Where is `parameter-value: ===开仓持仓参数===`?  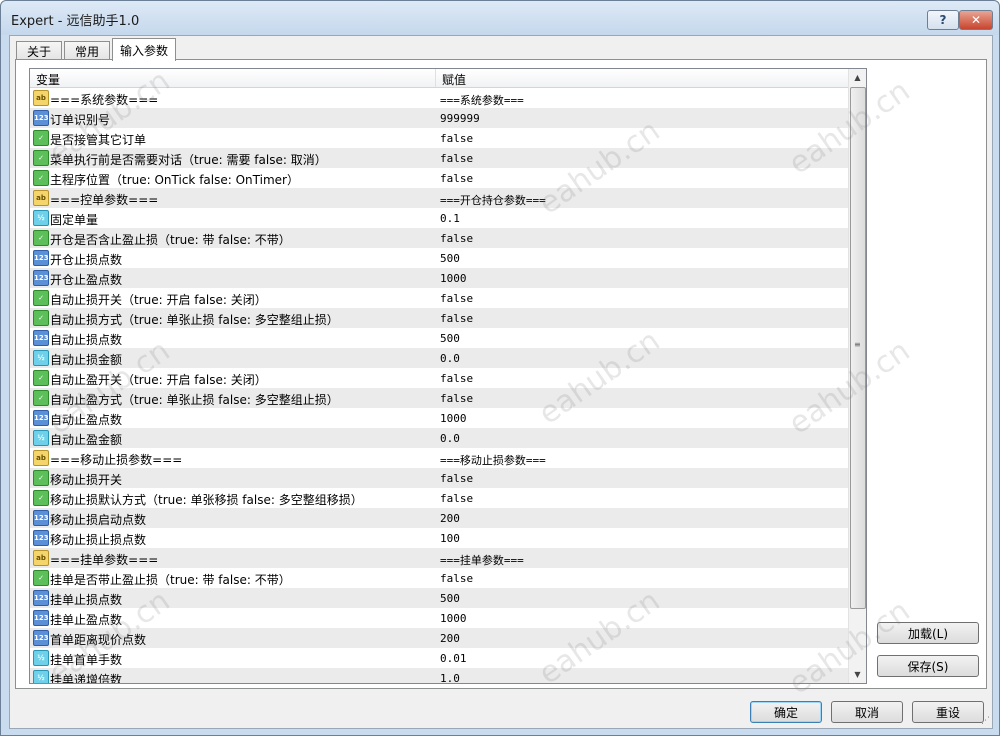
parameter-value: ===开仓持仓参数=== is located at coordinates (493, 200).